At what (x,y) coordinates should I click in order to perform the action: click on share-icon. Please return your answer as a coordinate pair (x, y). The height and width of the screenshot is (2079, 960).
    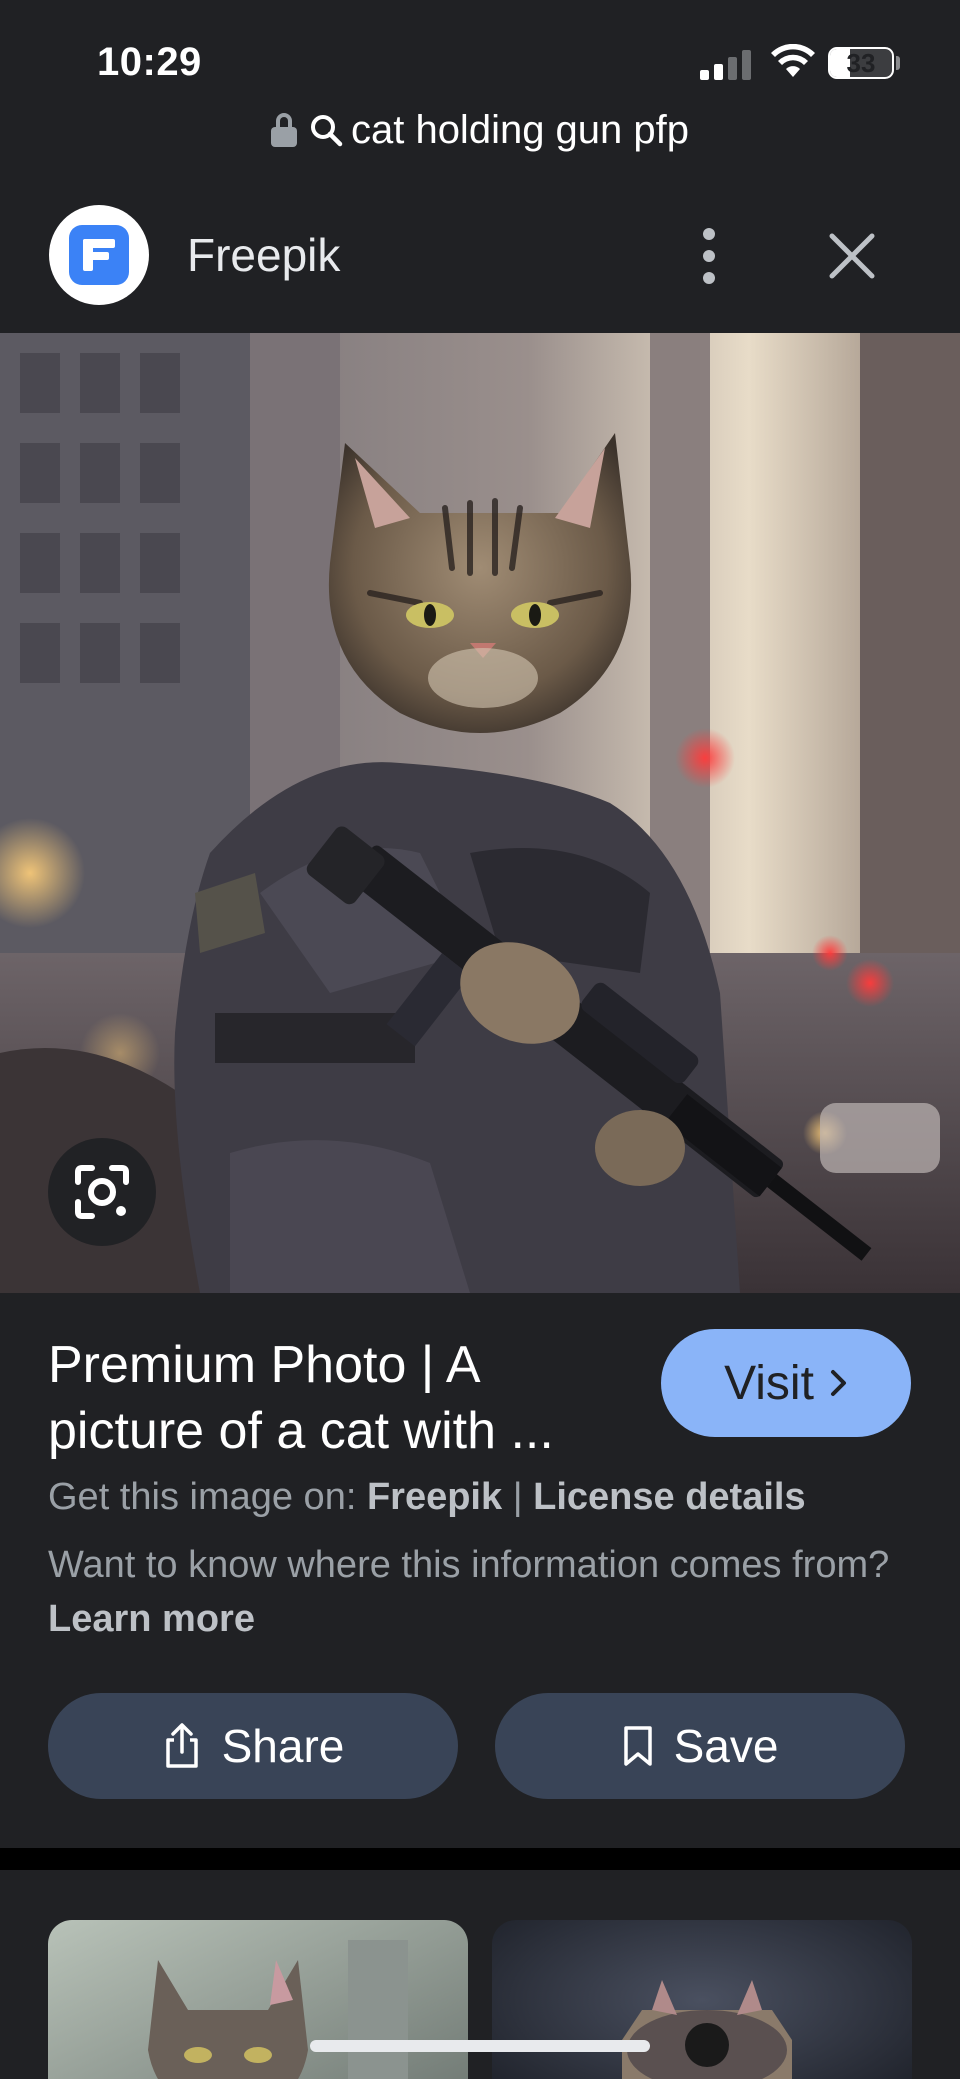
    Looking at the image, I should click on (181, 1745).